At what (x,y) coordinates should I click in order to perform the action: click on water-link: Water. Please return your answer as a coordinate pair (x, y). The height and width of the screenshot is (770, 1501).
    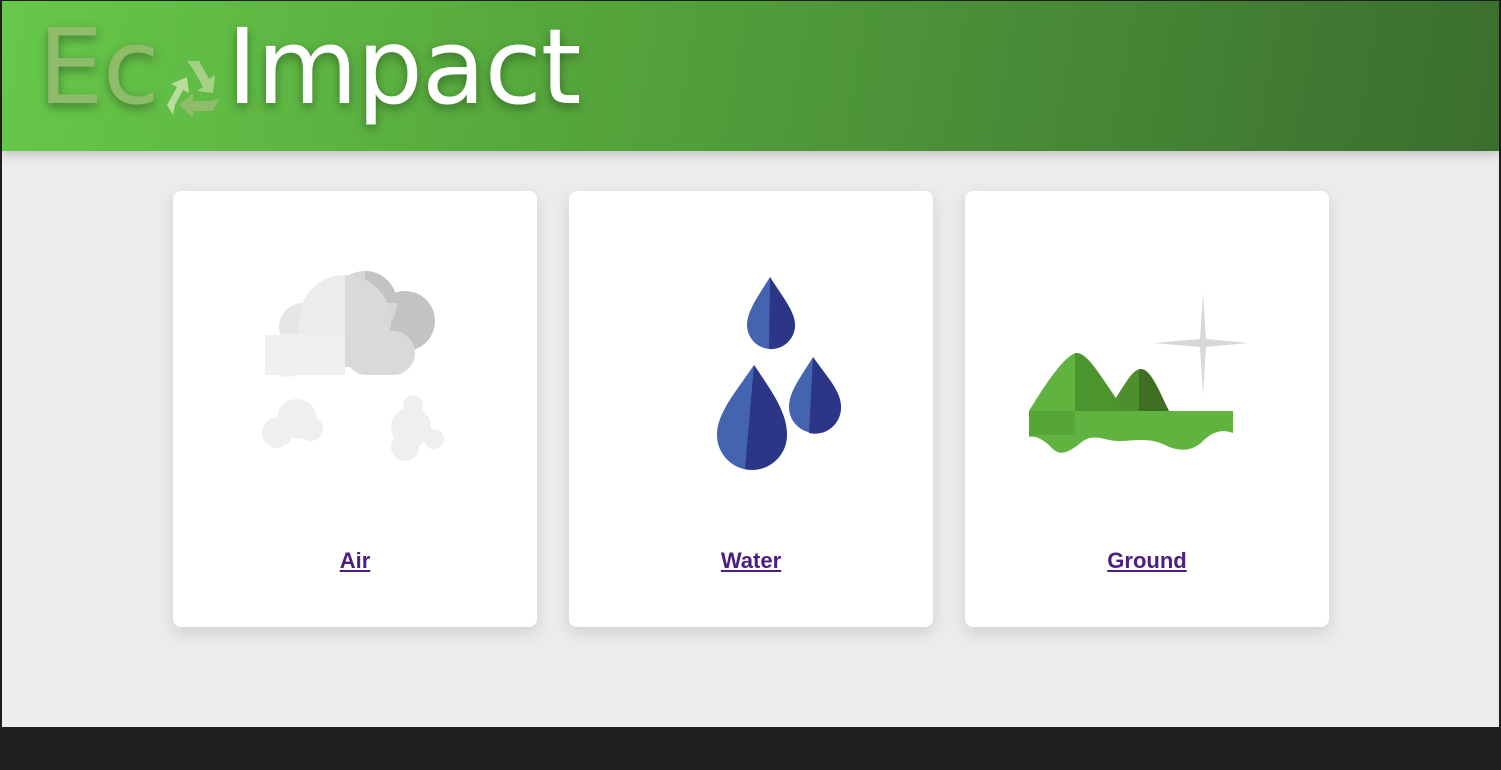
    Looking at the image, I should click on (751, 561).